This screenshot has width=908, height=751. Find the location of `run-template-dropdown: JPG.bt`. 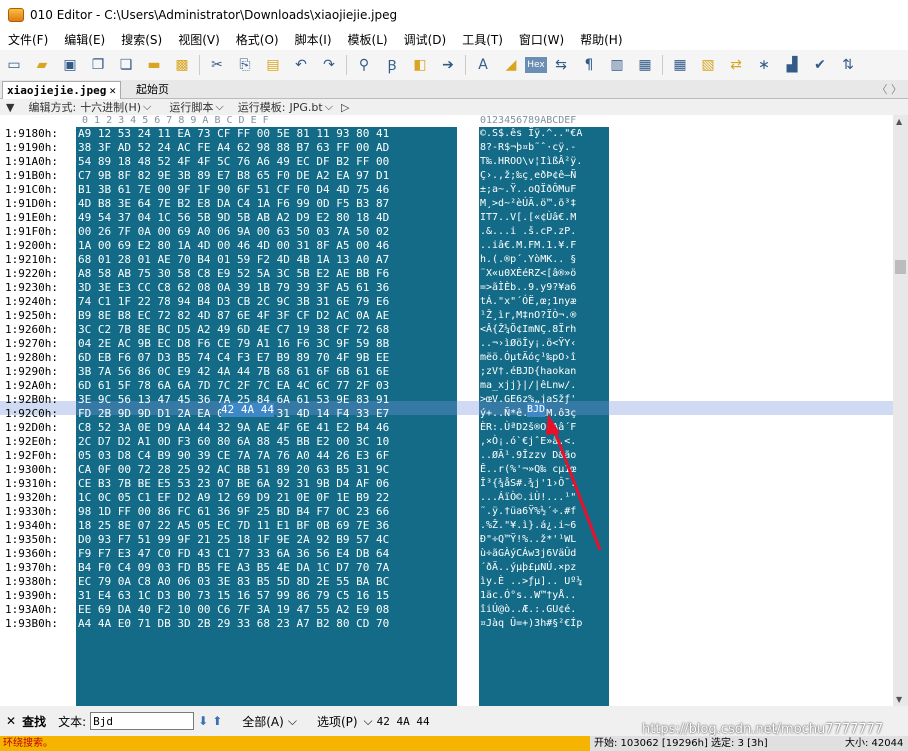

run-template-dropdown: JPG.bt is located at coordinates (305, 107).